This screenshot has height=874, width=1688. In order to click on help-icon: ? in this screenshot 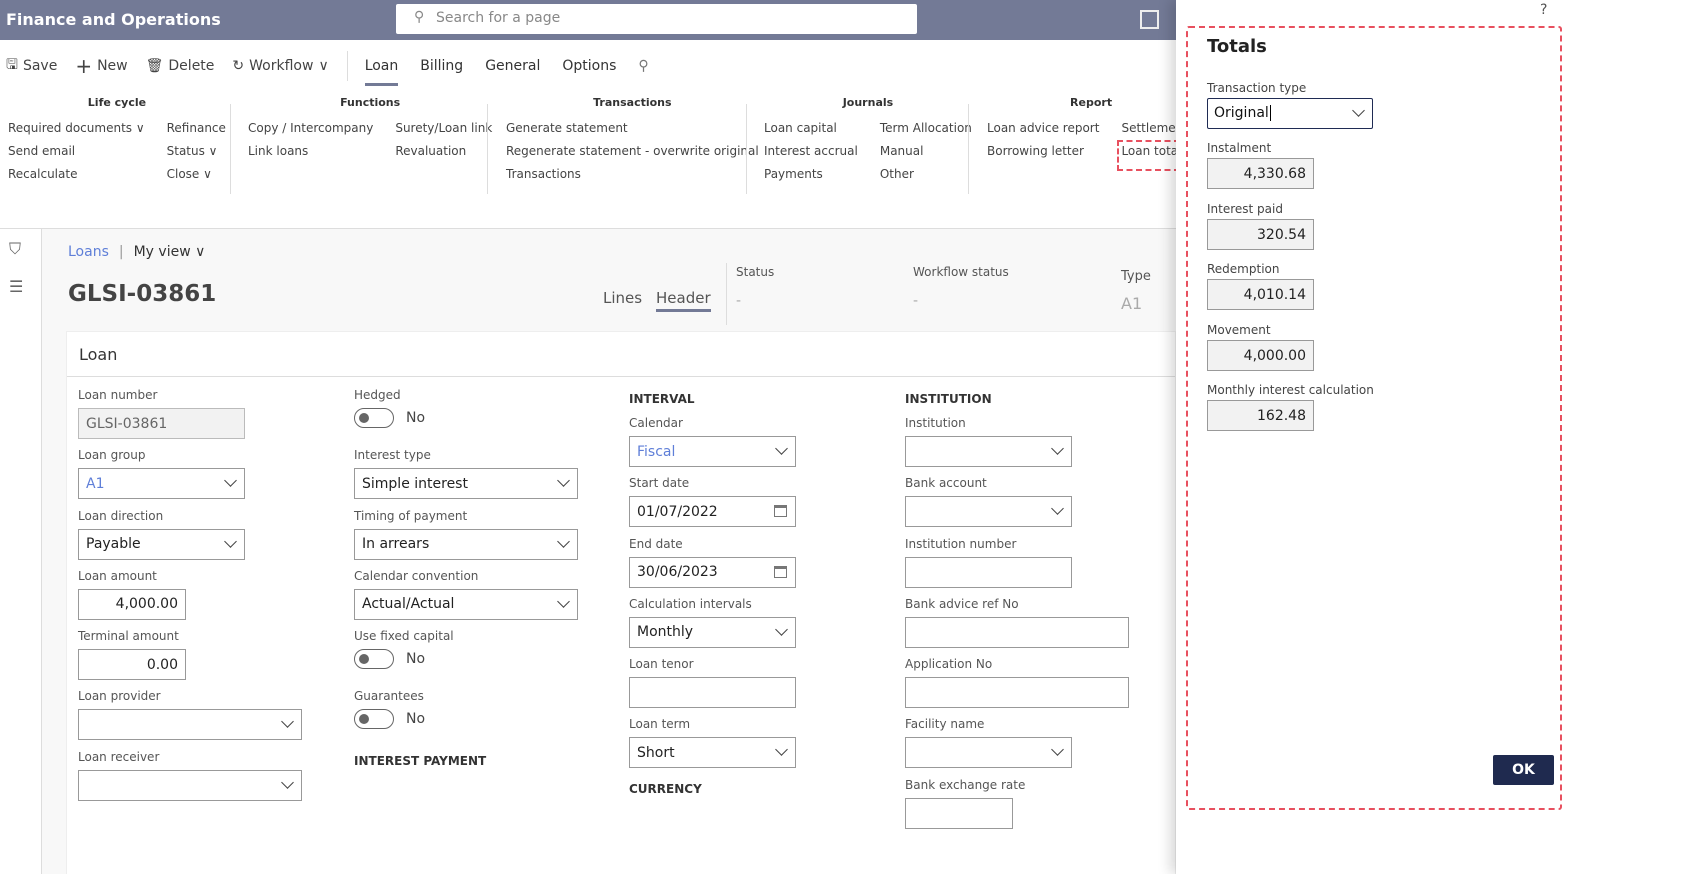, I will do `click(1543, 10)`.